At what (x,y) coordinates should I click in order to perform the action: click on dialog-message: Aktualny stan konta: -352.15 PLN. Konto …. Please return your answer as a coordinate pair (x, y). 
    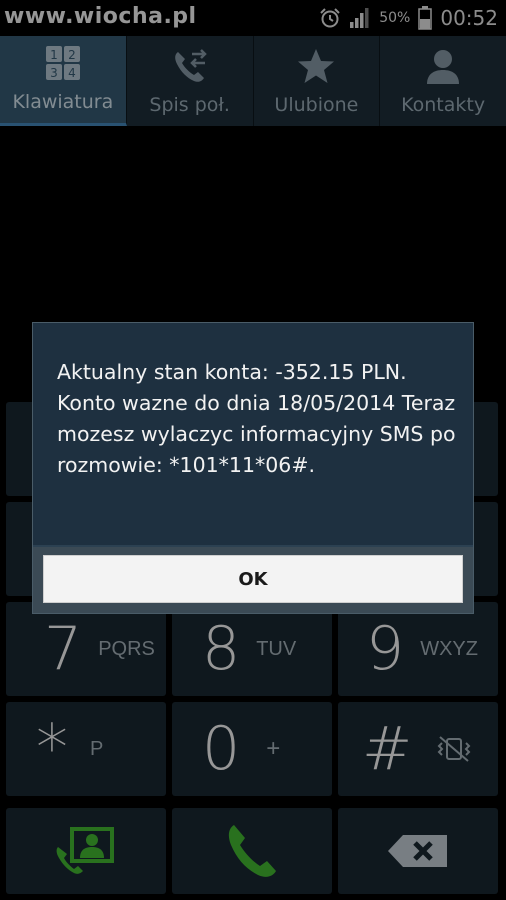
    Looking at the image, I should click on (256, 418).